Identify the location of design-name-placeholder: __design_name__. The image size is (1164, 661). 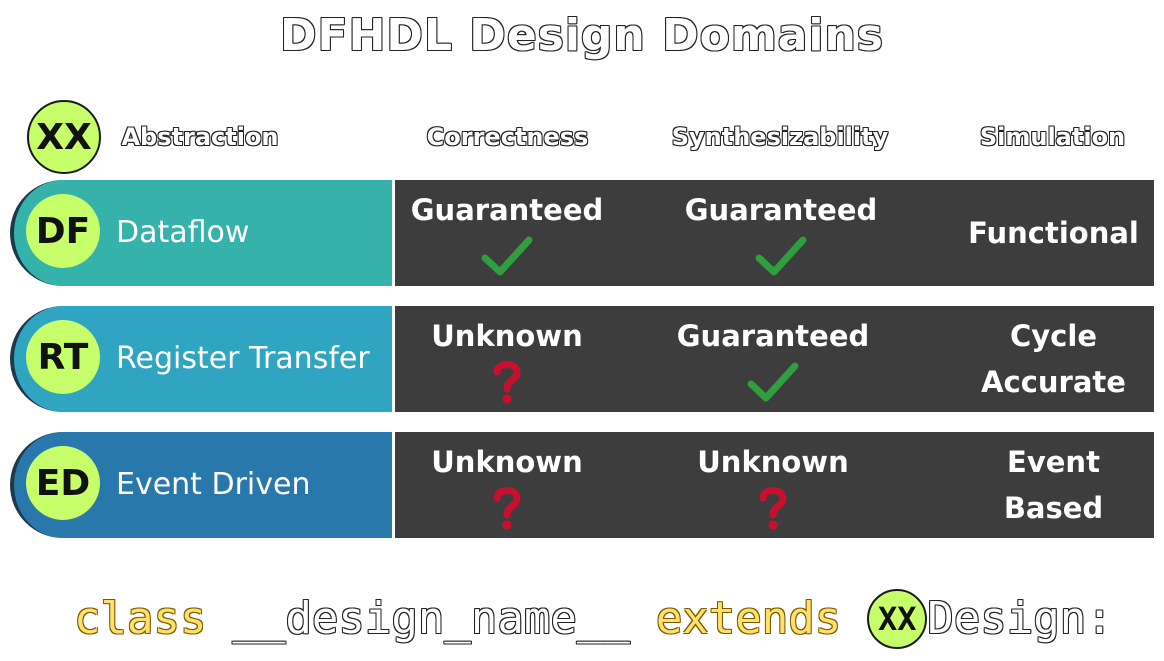
(431, 618).